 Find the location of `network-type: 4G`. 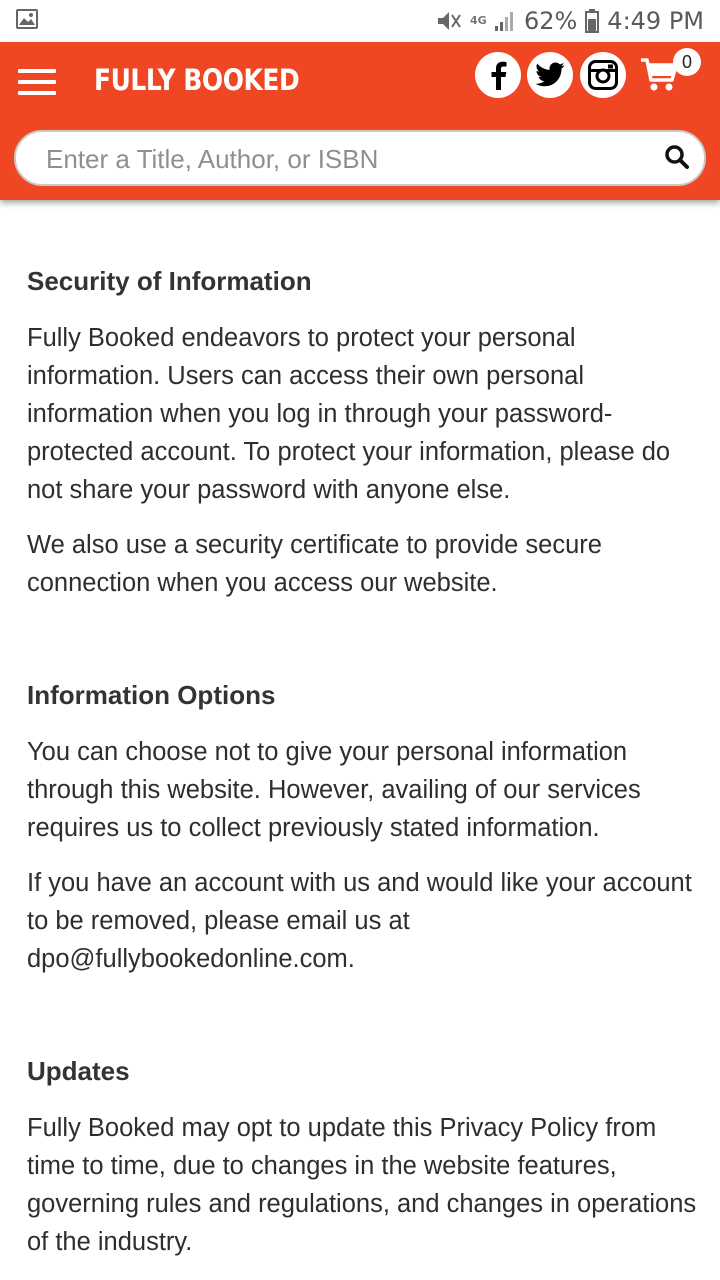

network-type: 4G is located at coordinates (478, 20).